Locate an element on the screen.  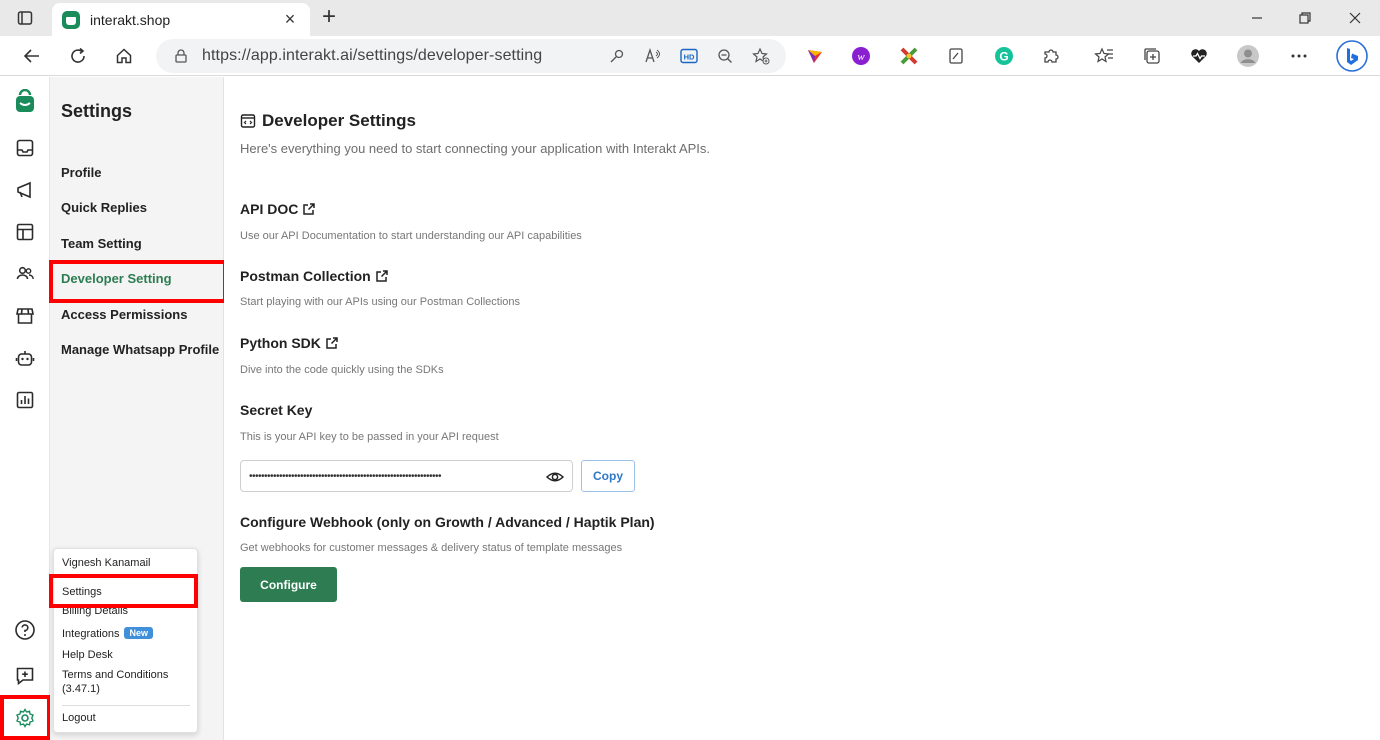
page-title-text: Developer Settings is located at coordinates (339, 120).